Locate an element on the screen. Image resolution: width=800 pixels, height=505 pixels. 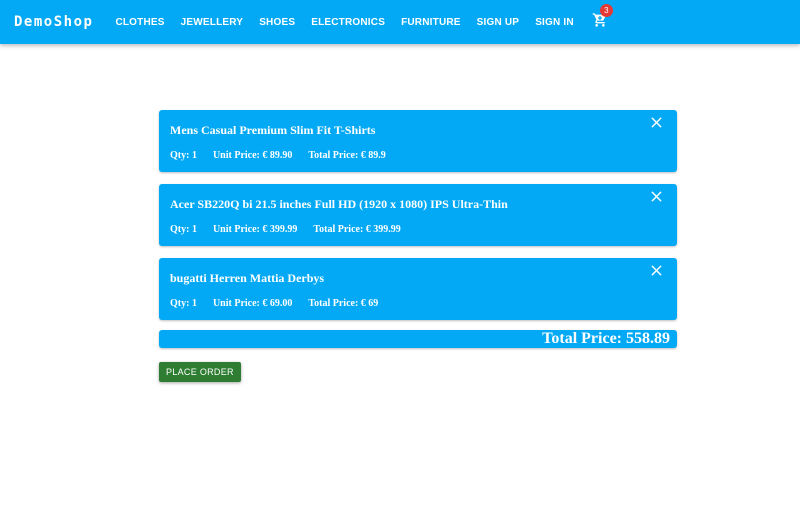
item-total-price: Total Price: € 399.99 is located at coordinates (357, 229).